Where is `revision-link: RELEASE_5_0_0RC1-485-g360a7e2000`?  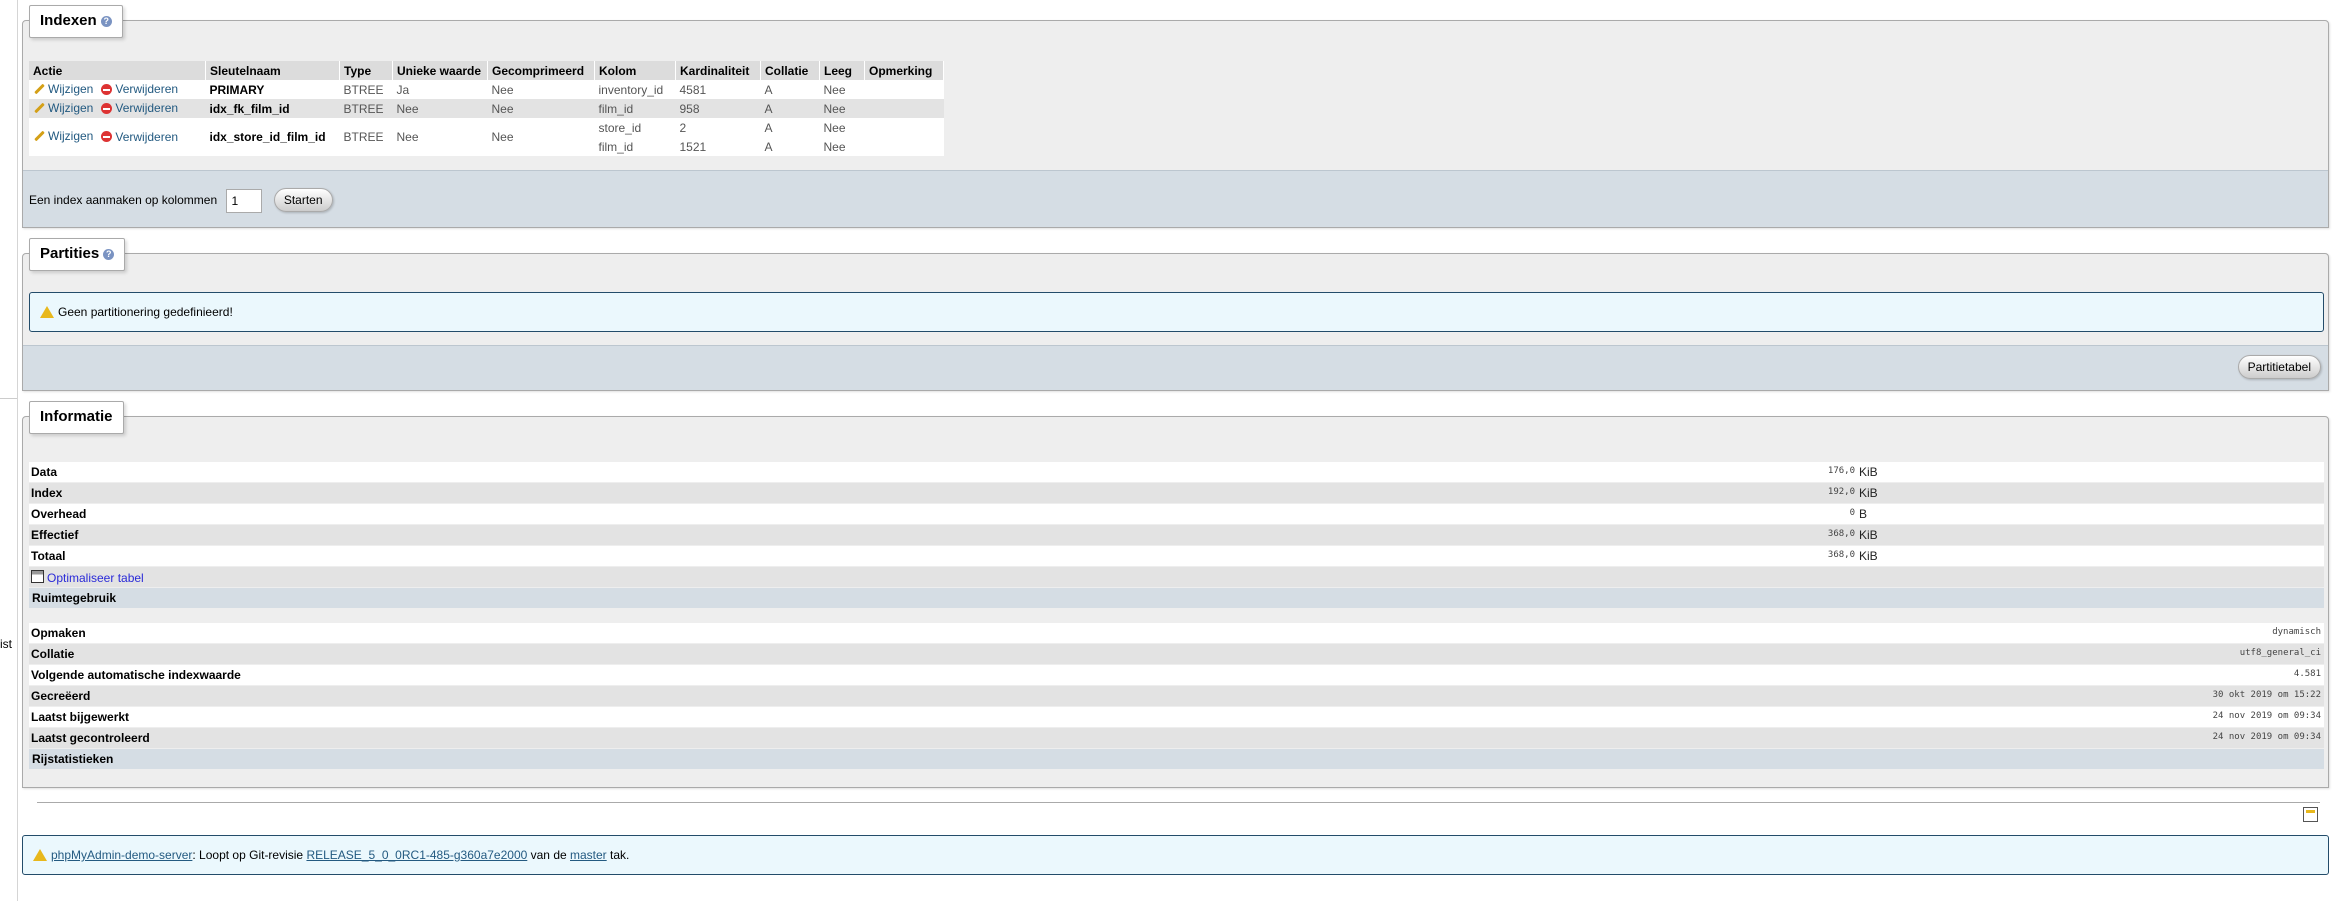
revision-link: RELEASE_5_0_0RC1-485-g360a7e2000 is located at coordinates (416, 855).